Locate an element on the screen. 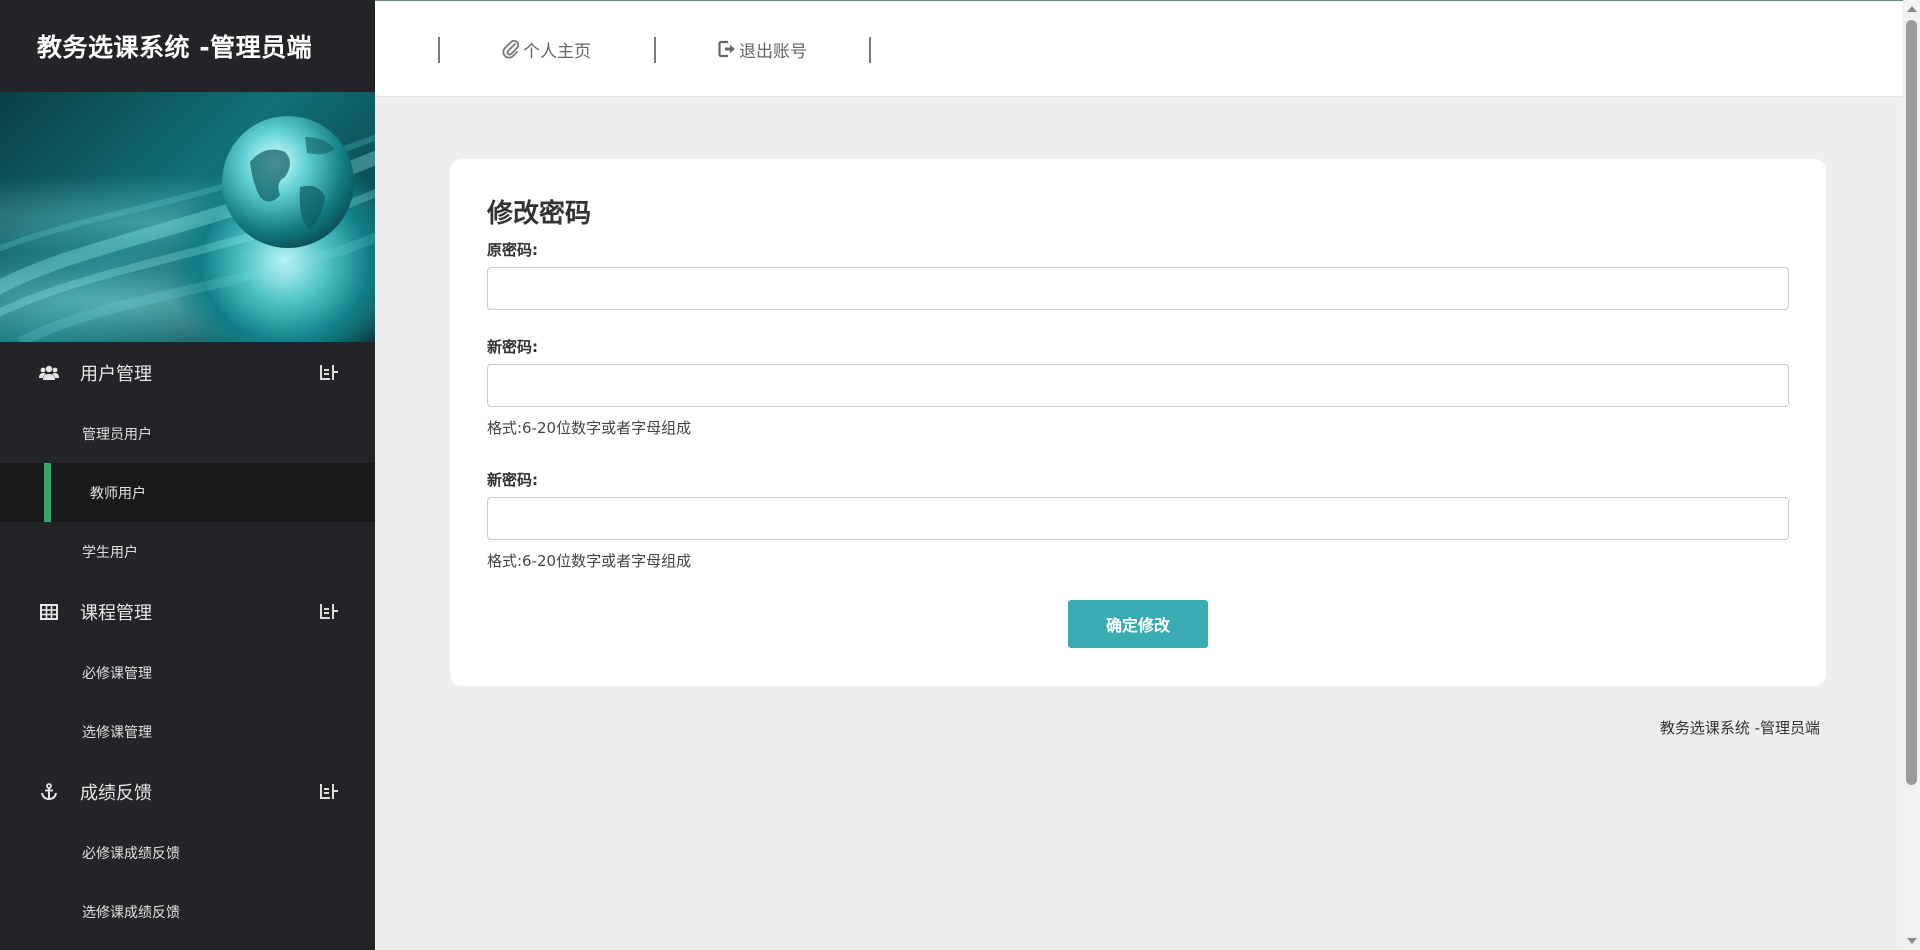  old-password-input is located at coordinates (1138, 288).